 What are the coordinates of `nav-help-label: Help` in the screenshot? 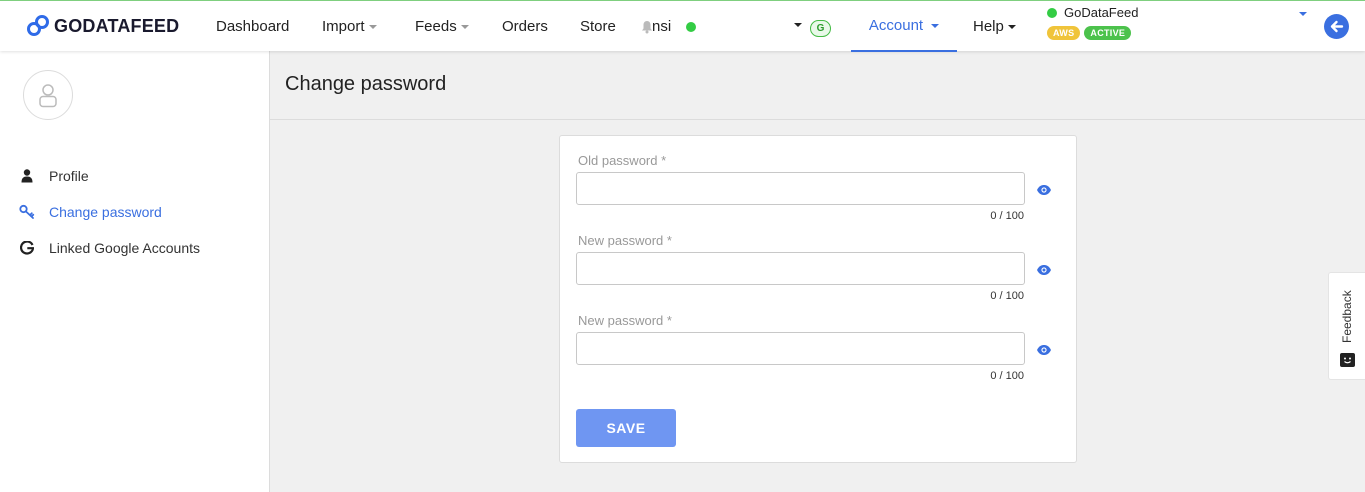 It's located at (988, 26).